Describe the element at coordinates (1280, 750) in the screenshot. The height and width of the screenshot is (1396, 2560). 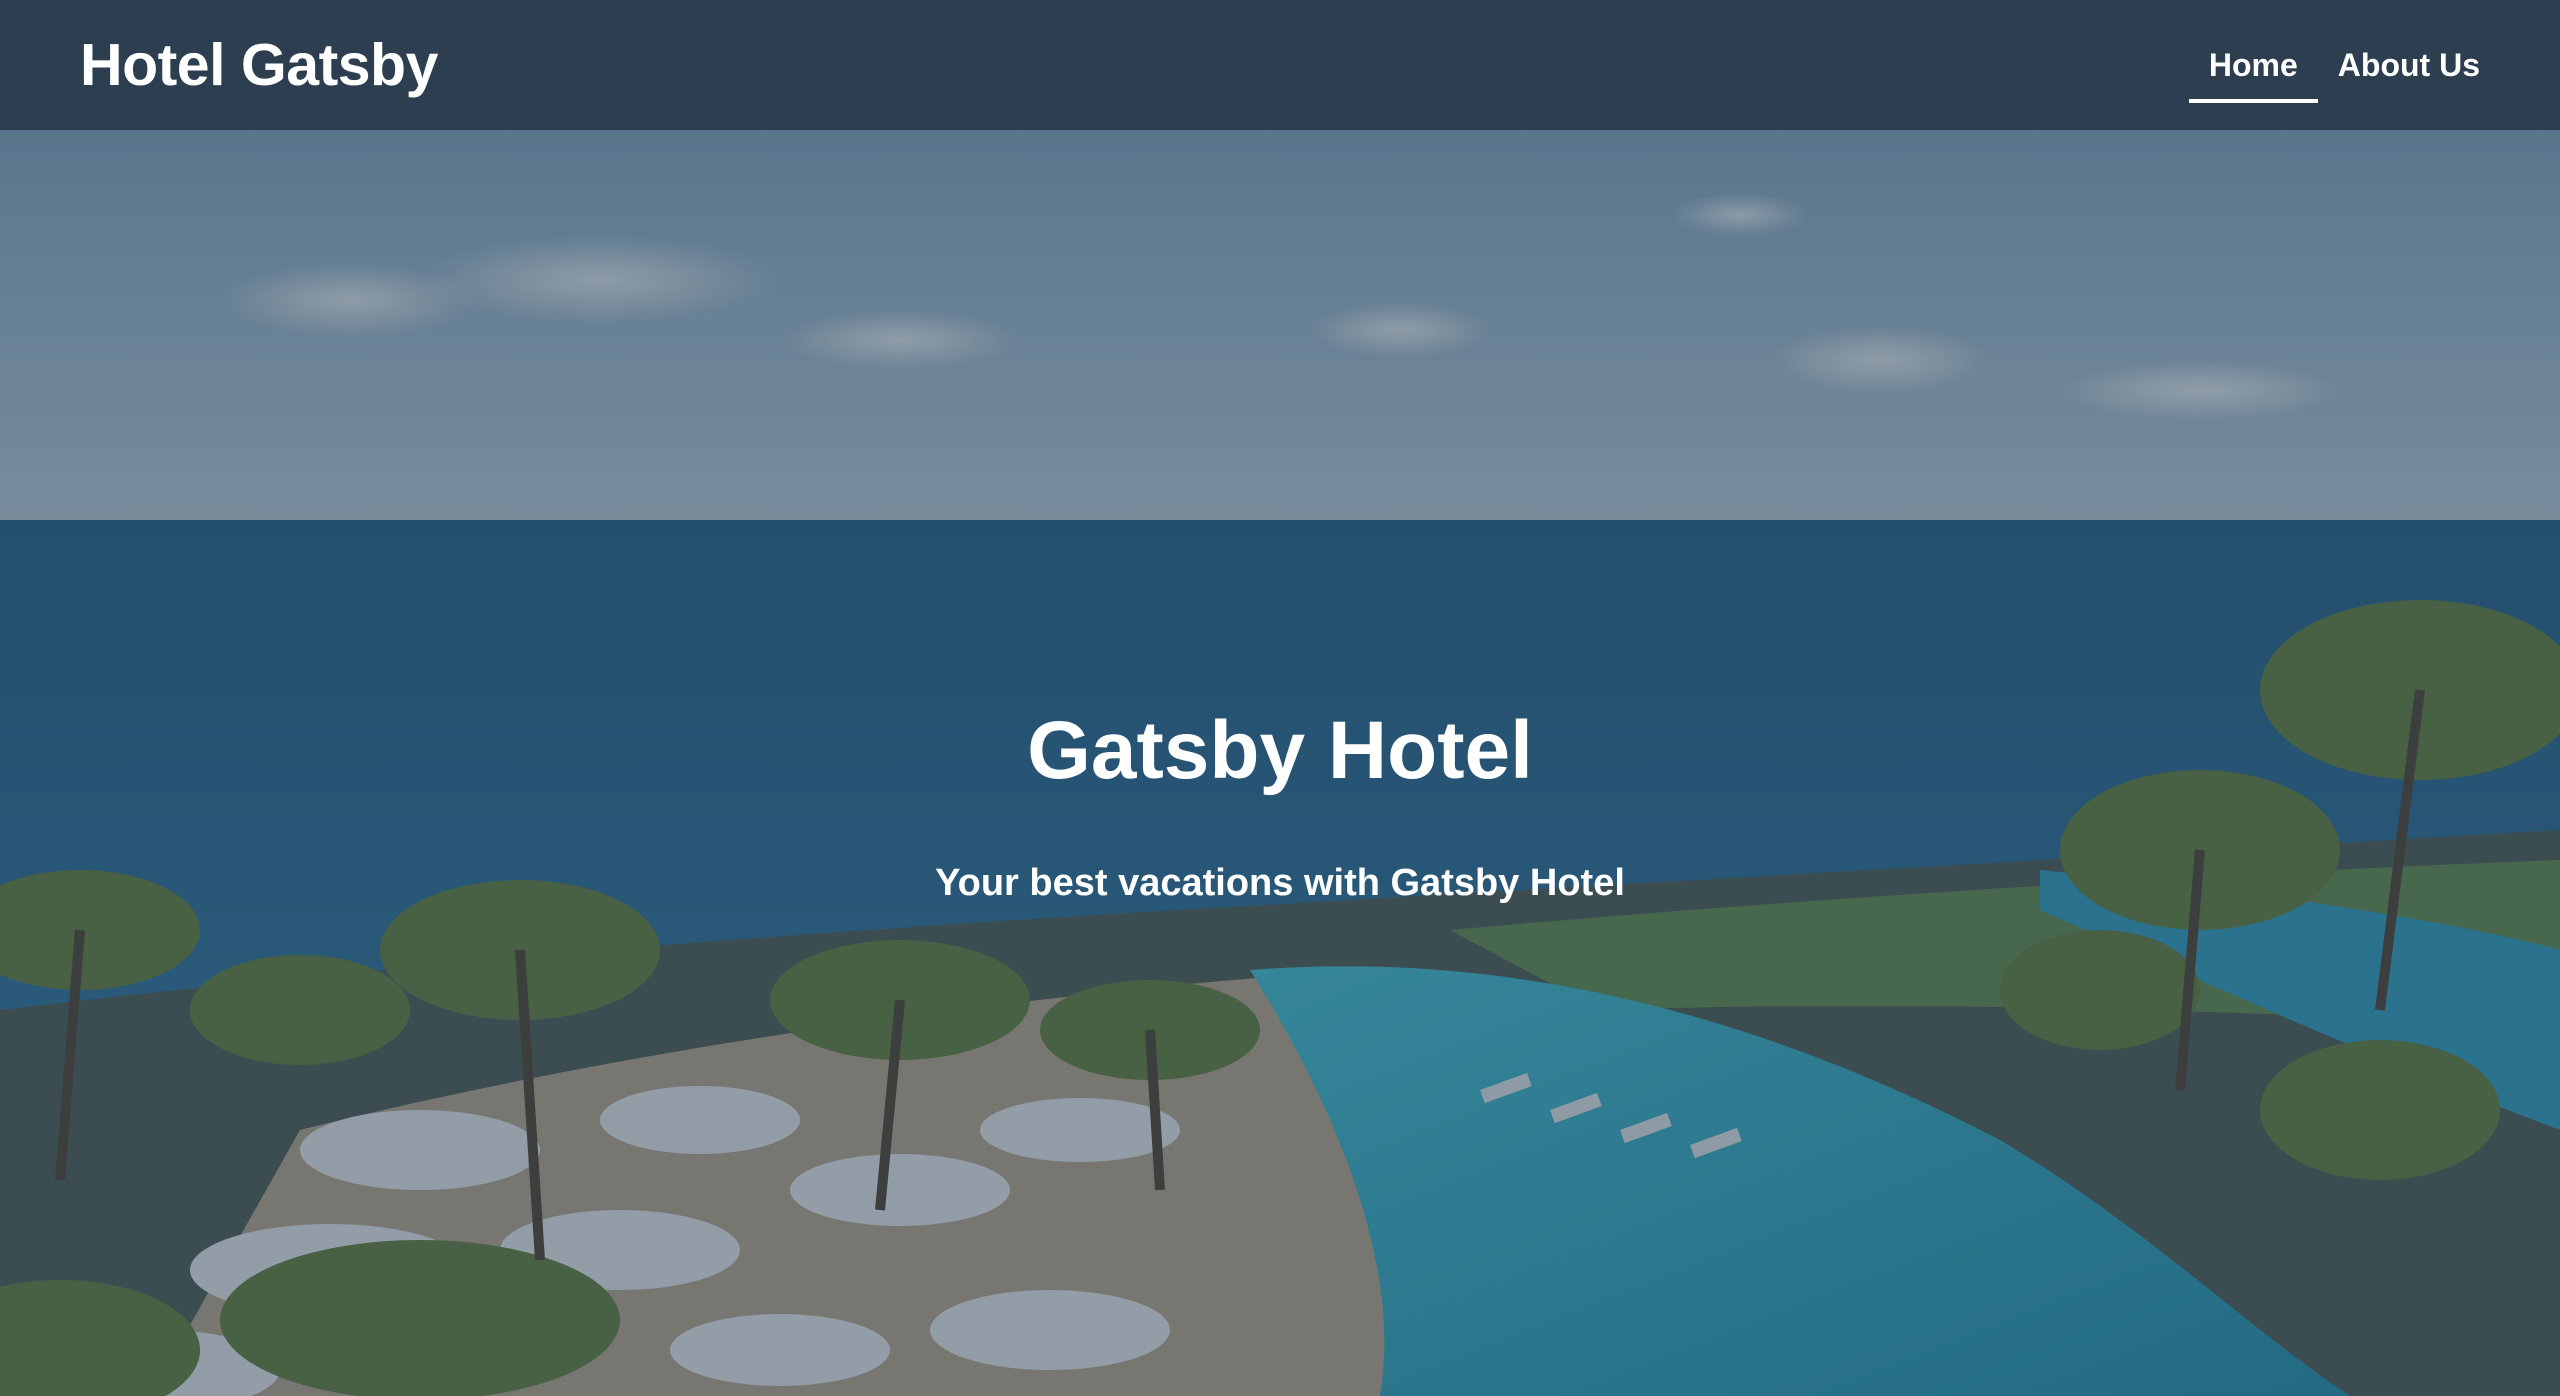
I see `hero-title: Gatsby Hotel` at that location.